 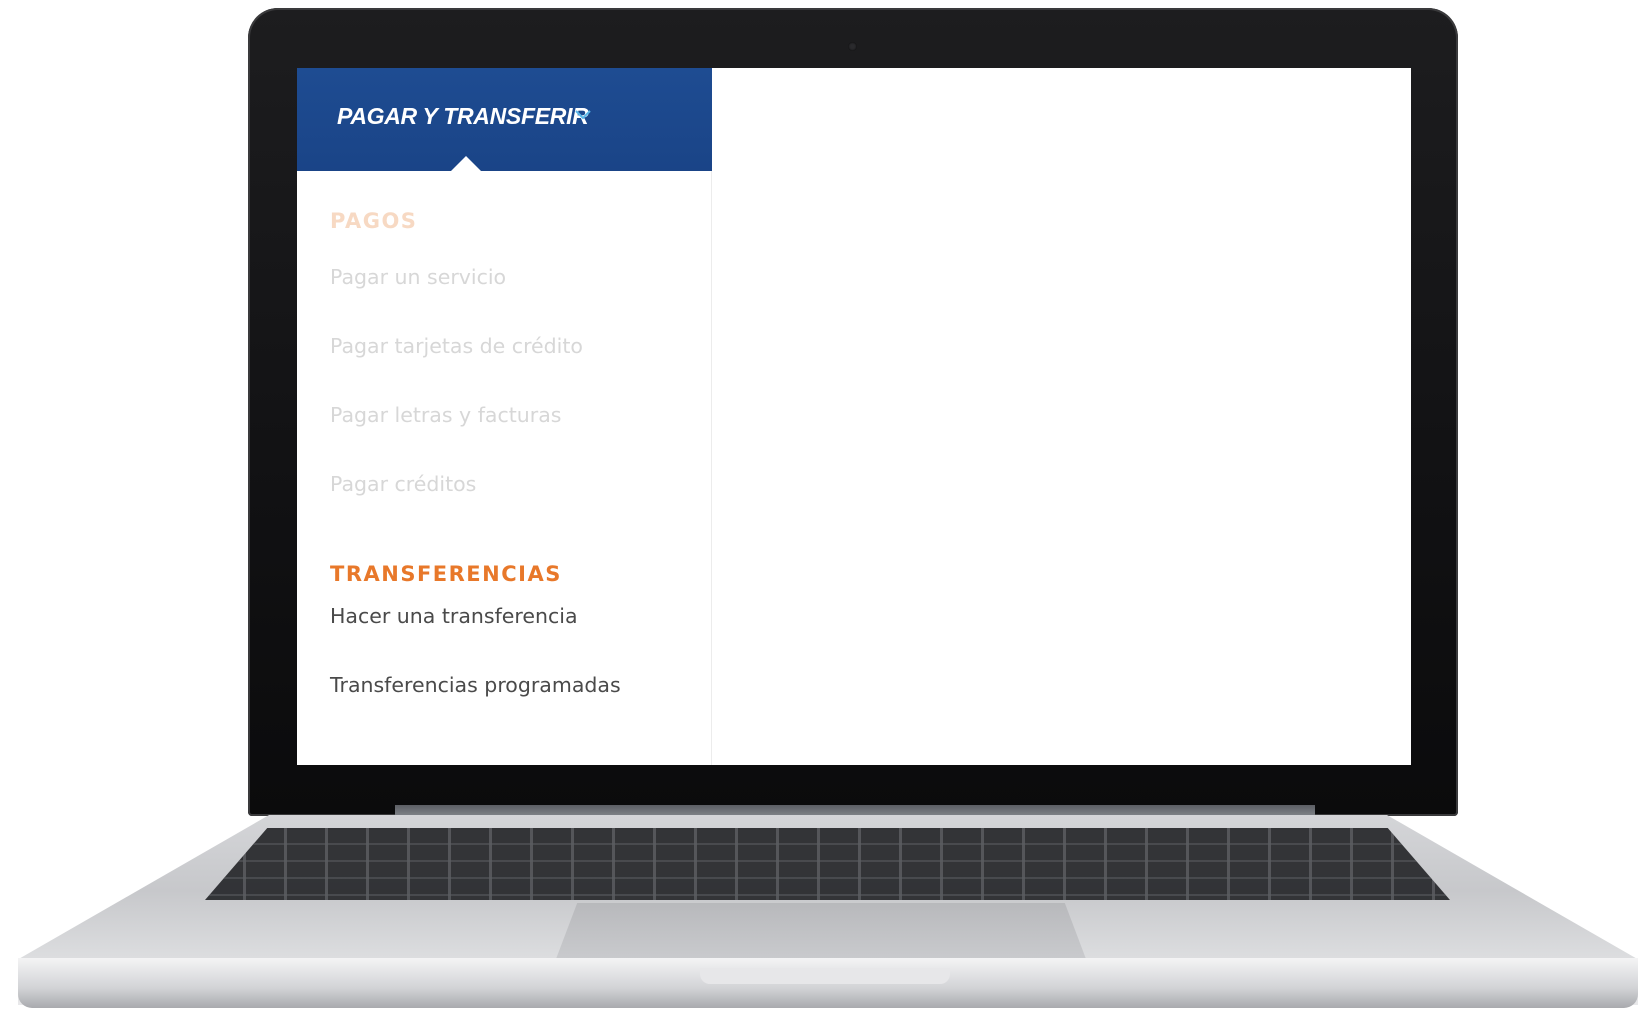 What do you see at coordinates (463, 116) in the screenshot?
I see `menu-header-title: PAGAR Y TRANSFERIR` at bounding box center [463, 116].